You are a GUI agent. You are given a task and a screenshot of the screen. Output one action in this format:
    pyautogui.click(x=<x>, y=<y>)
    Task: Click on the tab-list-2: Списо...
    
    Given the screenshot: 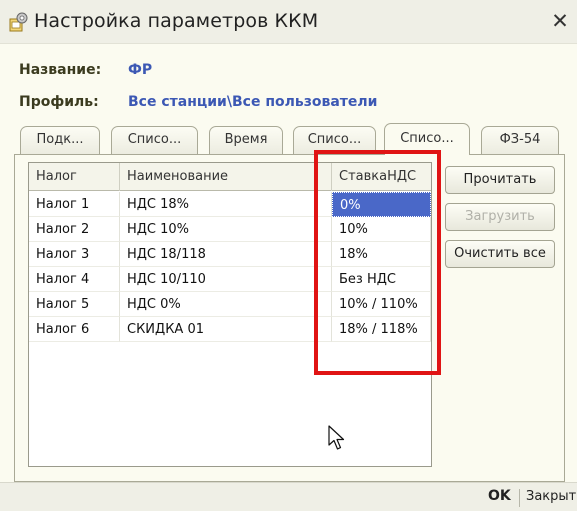 What is the action you would take?
    pyautogui.click(x=334, y=140)
    